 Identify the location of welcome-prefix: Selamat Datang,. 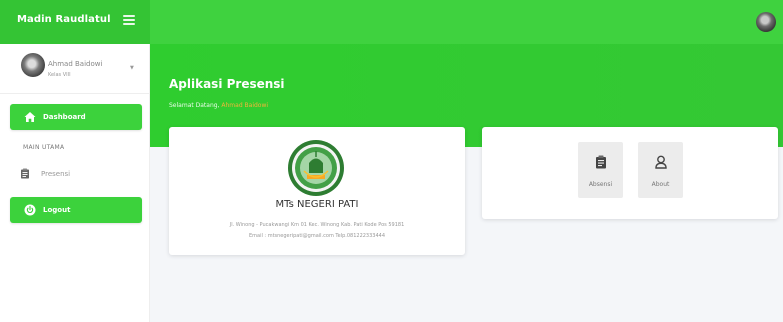
(195, 105).